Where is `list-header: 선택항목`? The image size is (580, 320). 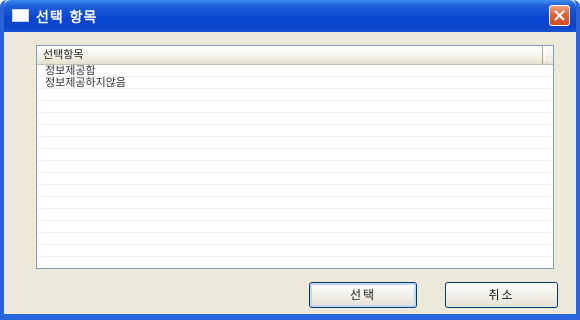
list-header: 선택항목 is located at coordinates (295, 55).